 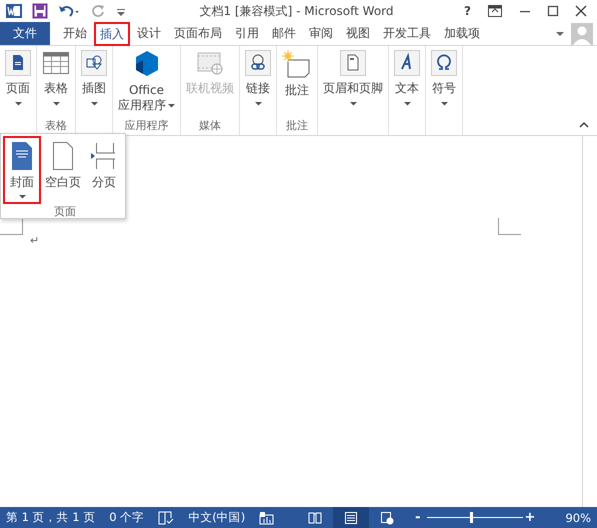 What do you see at coordinates (56, 63) in the screenshot?
I see `table-icon` at bounding box center [56, 63].